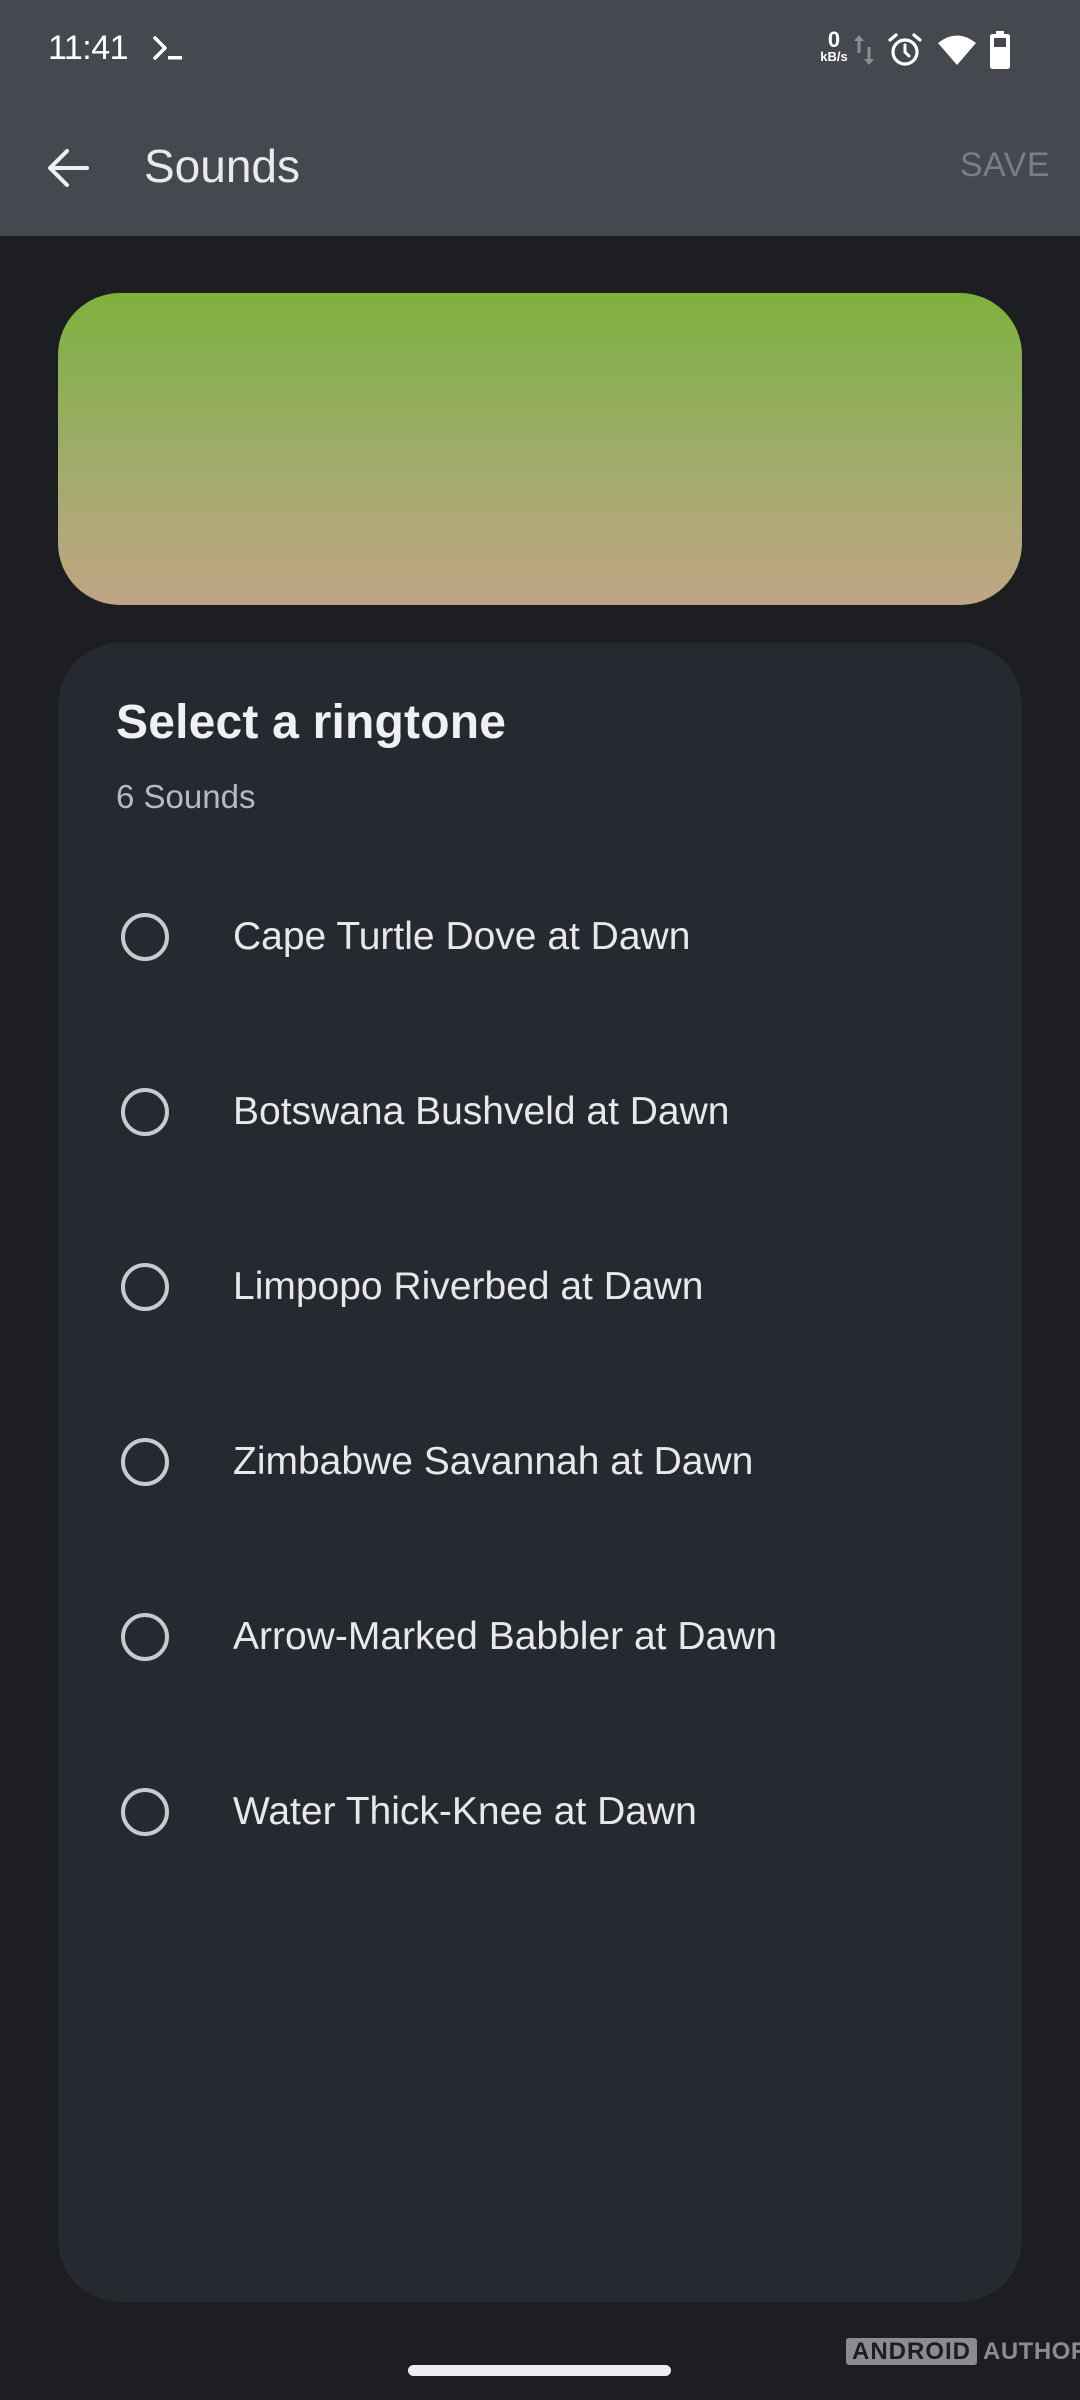 This screenshot has height=2400, width=1080. What do you see at coordinates (834, 56) in the screenshot?
I see `net-speed-unit: kB/s` at bounding box center [834, 56].